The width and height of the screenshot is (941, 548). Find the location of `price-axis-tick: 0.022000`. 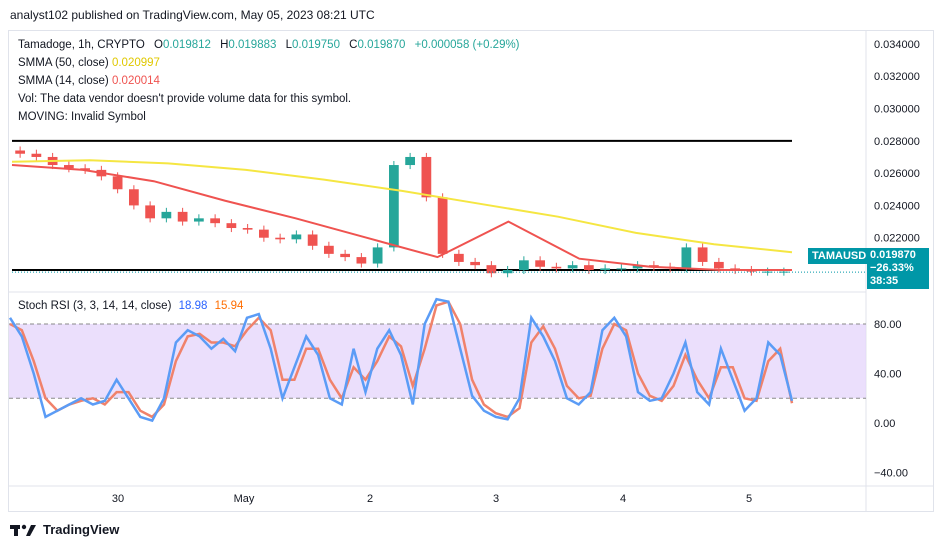

price-axis-tick: 0.022000 is located at coordinates (897, 239).